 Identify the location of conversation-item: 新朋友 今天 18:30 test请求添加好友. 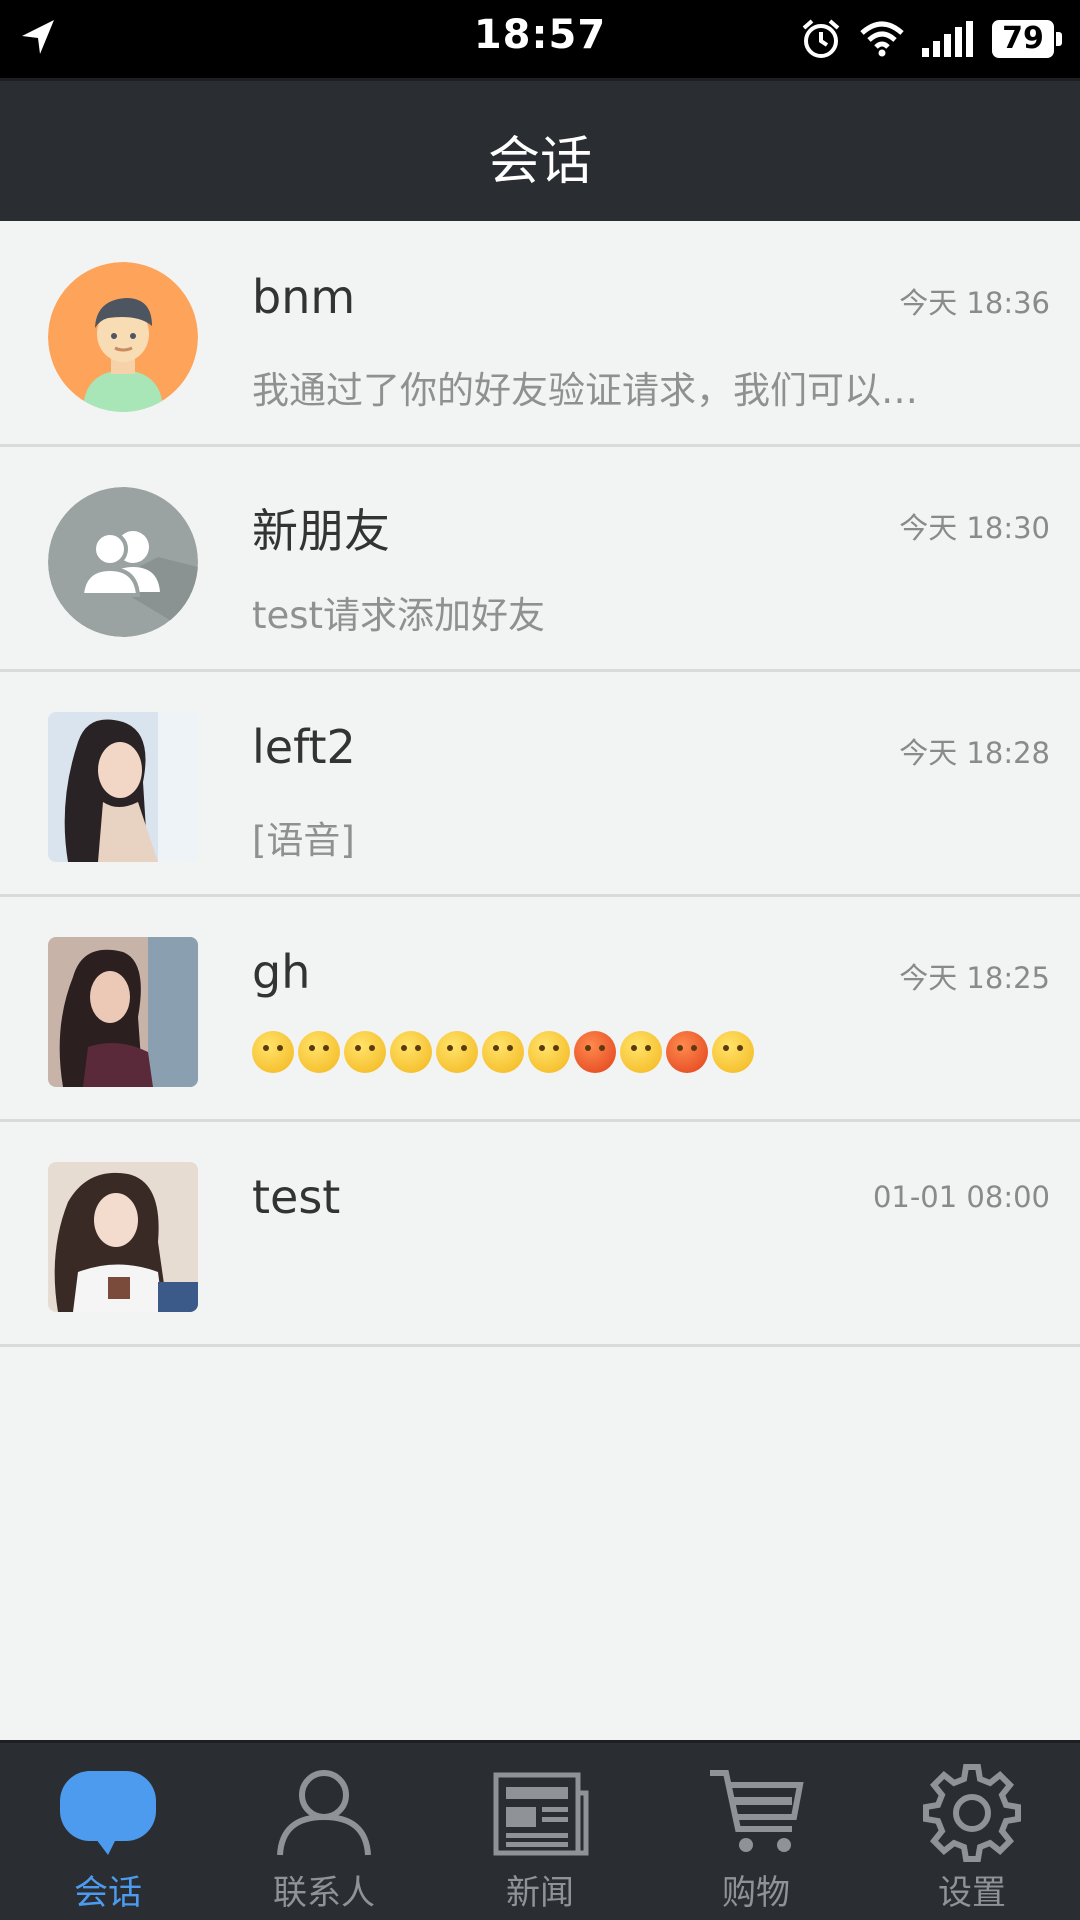
(540, 559).